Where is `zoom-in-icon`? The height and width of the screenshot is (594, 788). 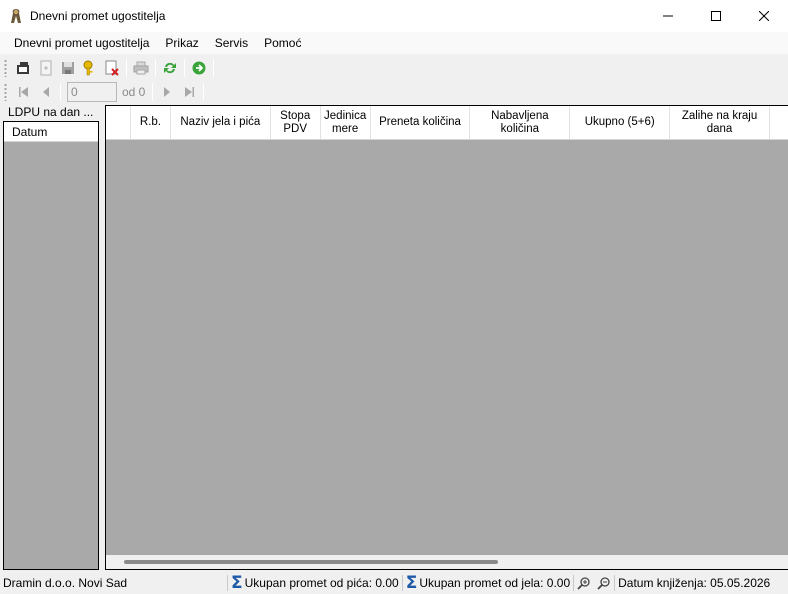 zoom-in-icon is located at coordinates (583, 583).